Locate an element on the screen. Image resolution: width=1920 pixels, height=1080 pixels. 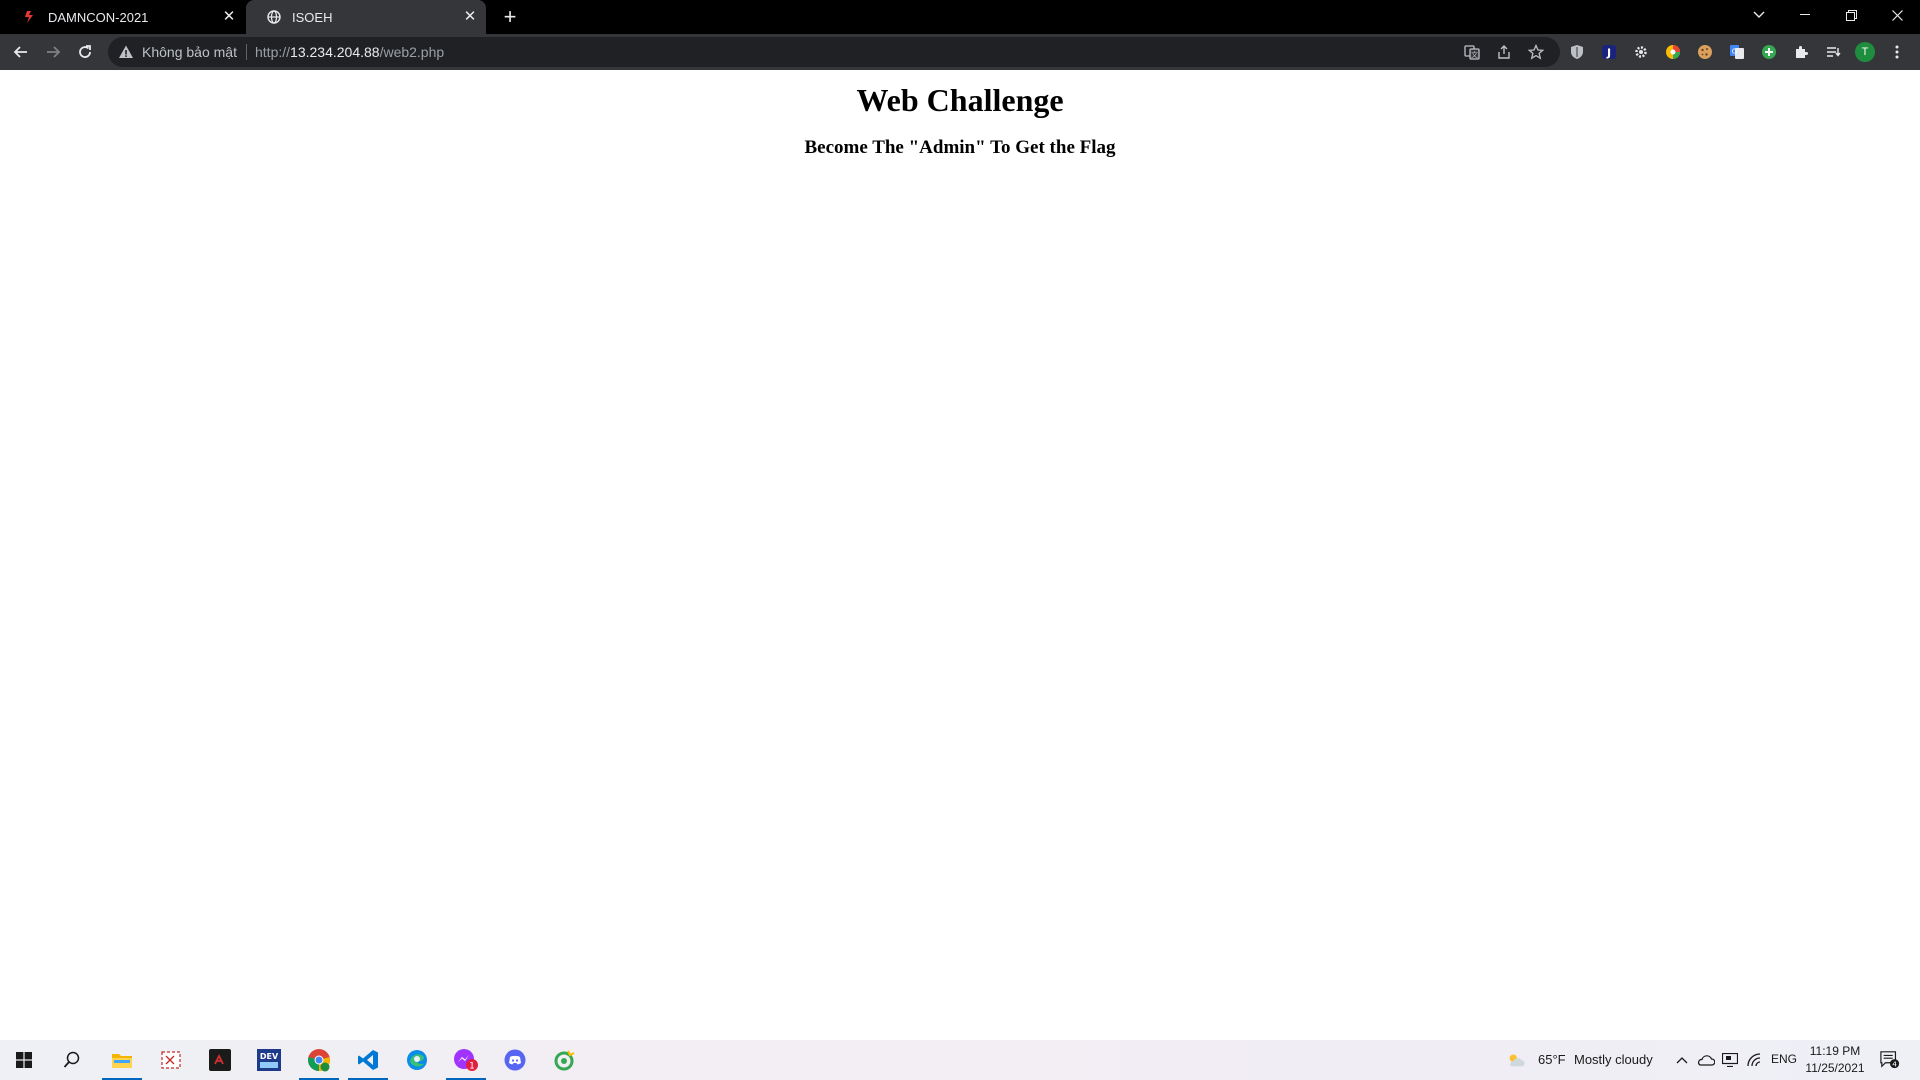
green-plus-extension-icon is located at coordinates (1769, 52).